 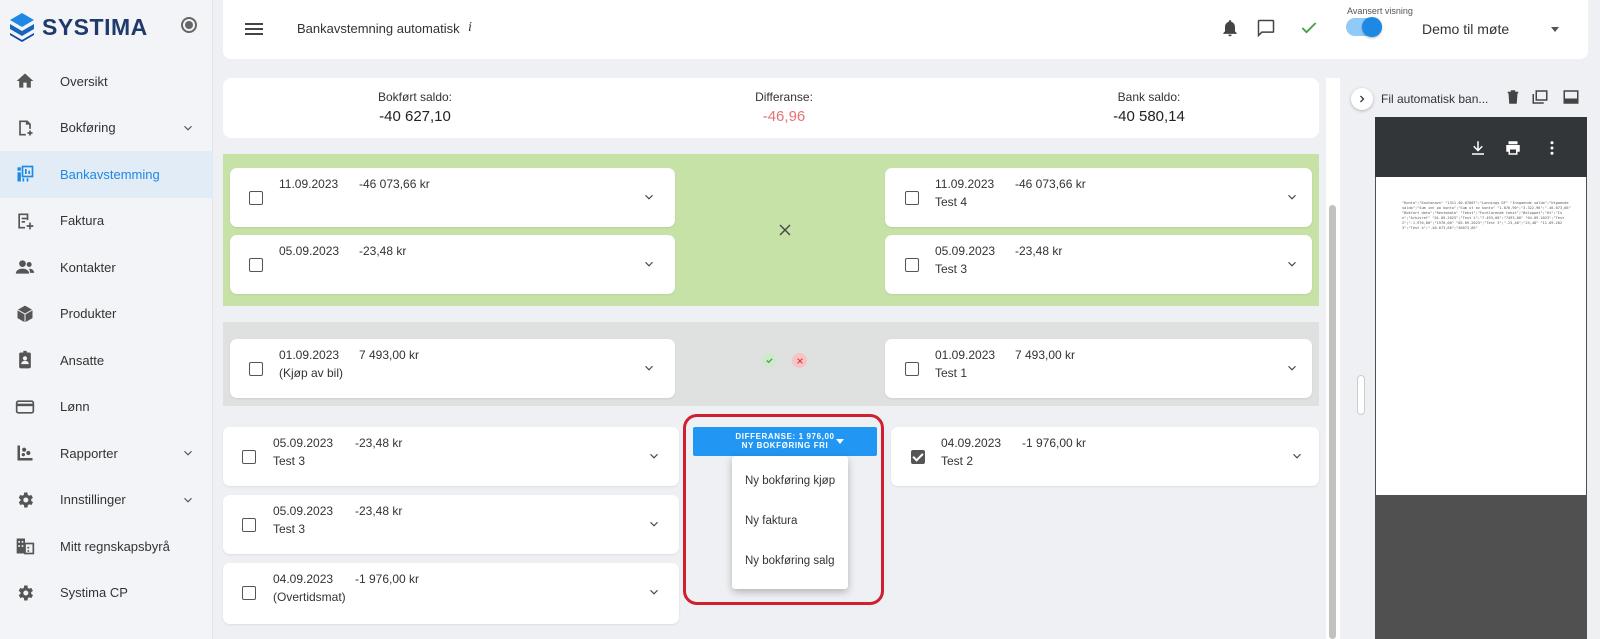 I want to click on difference-value: -46,96, so click(x=784, y=116).